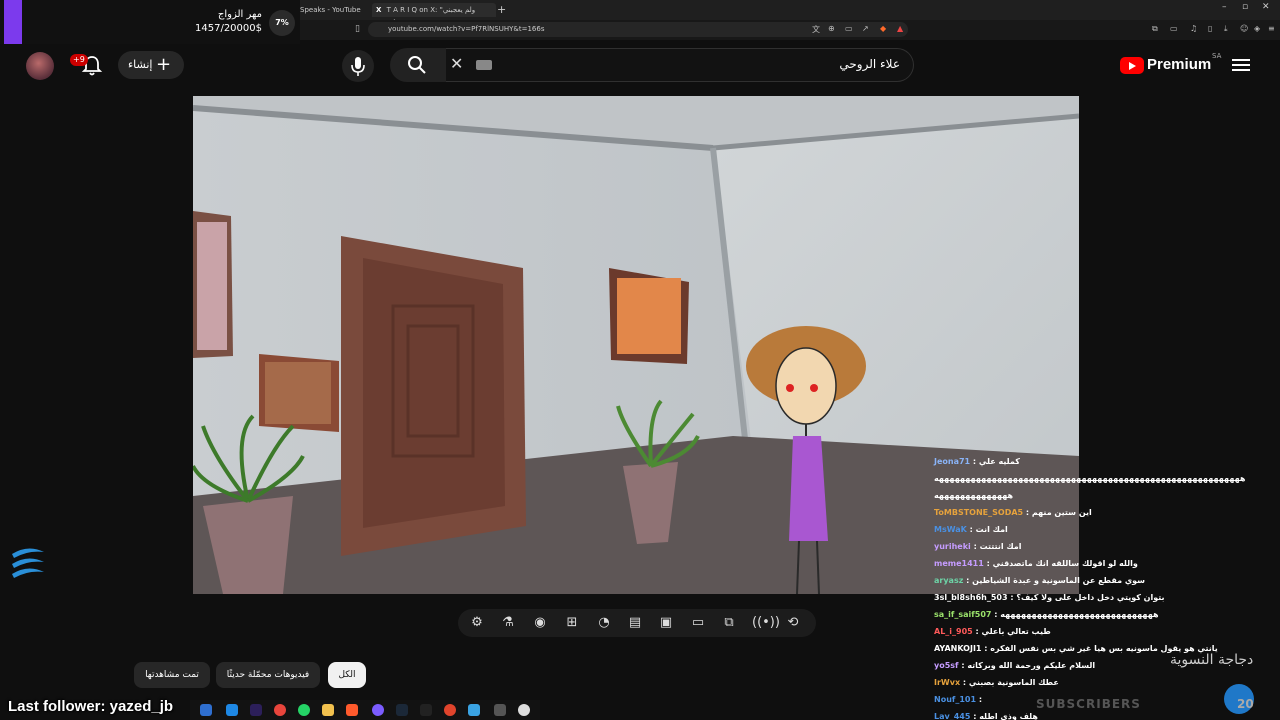 Image resolution: width=1280 pixels, height=720 pixels. Describe the element at coordinates (256, 710) in the screenshot. I see `taskbar-premiere-icon` at that location.